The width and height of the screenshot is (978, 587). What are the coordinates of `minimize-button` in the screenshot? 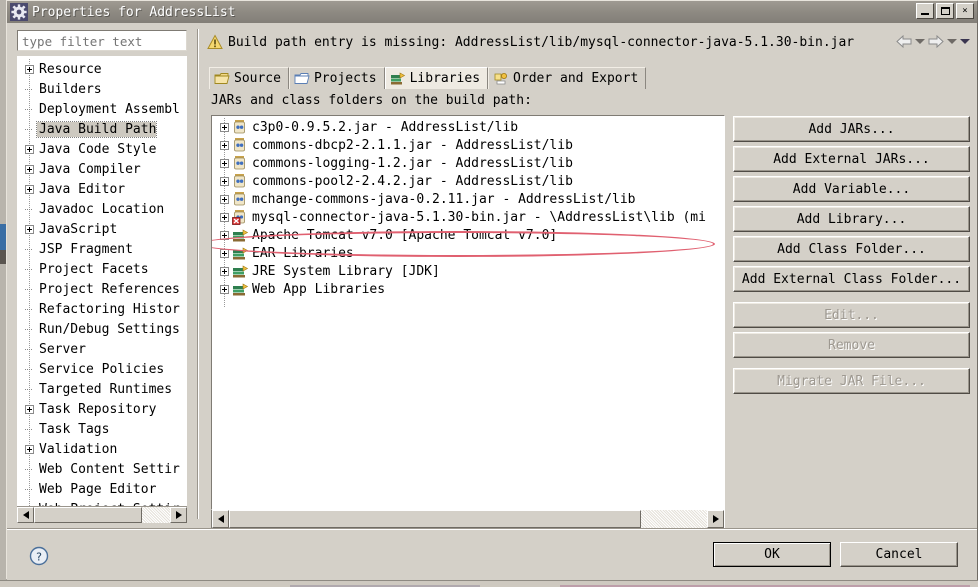 It's located at (925, 11).